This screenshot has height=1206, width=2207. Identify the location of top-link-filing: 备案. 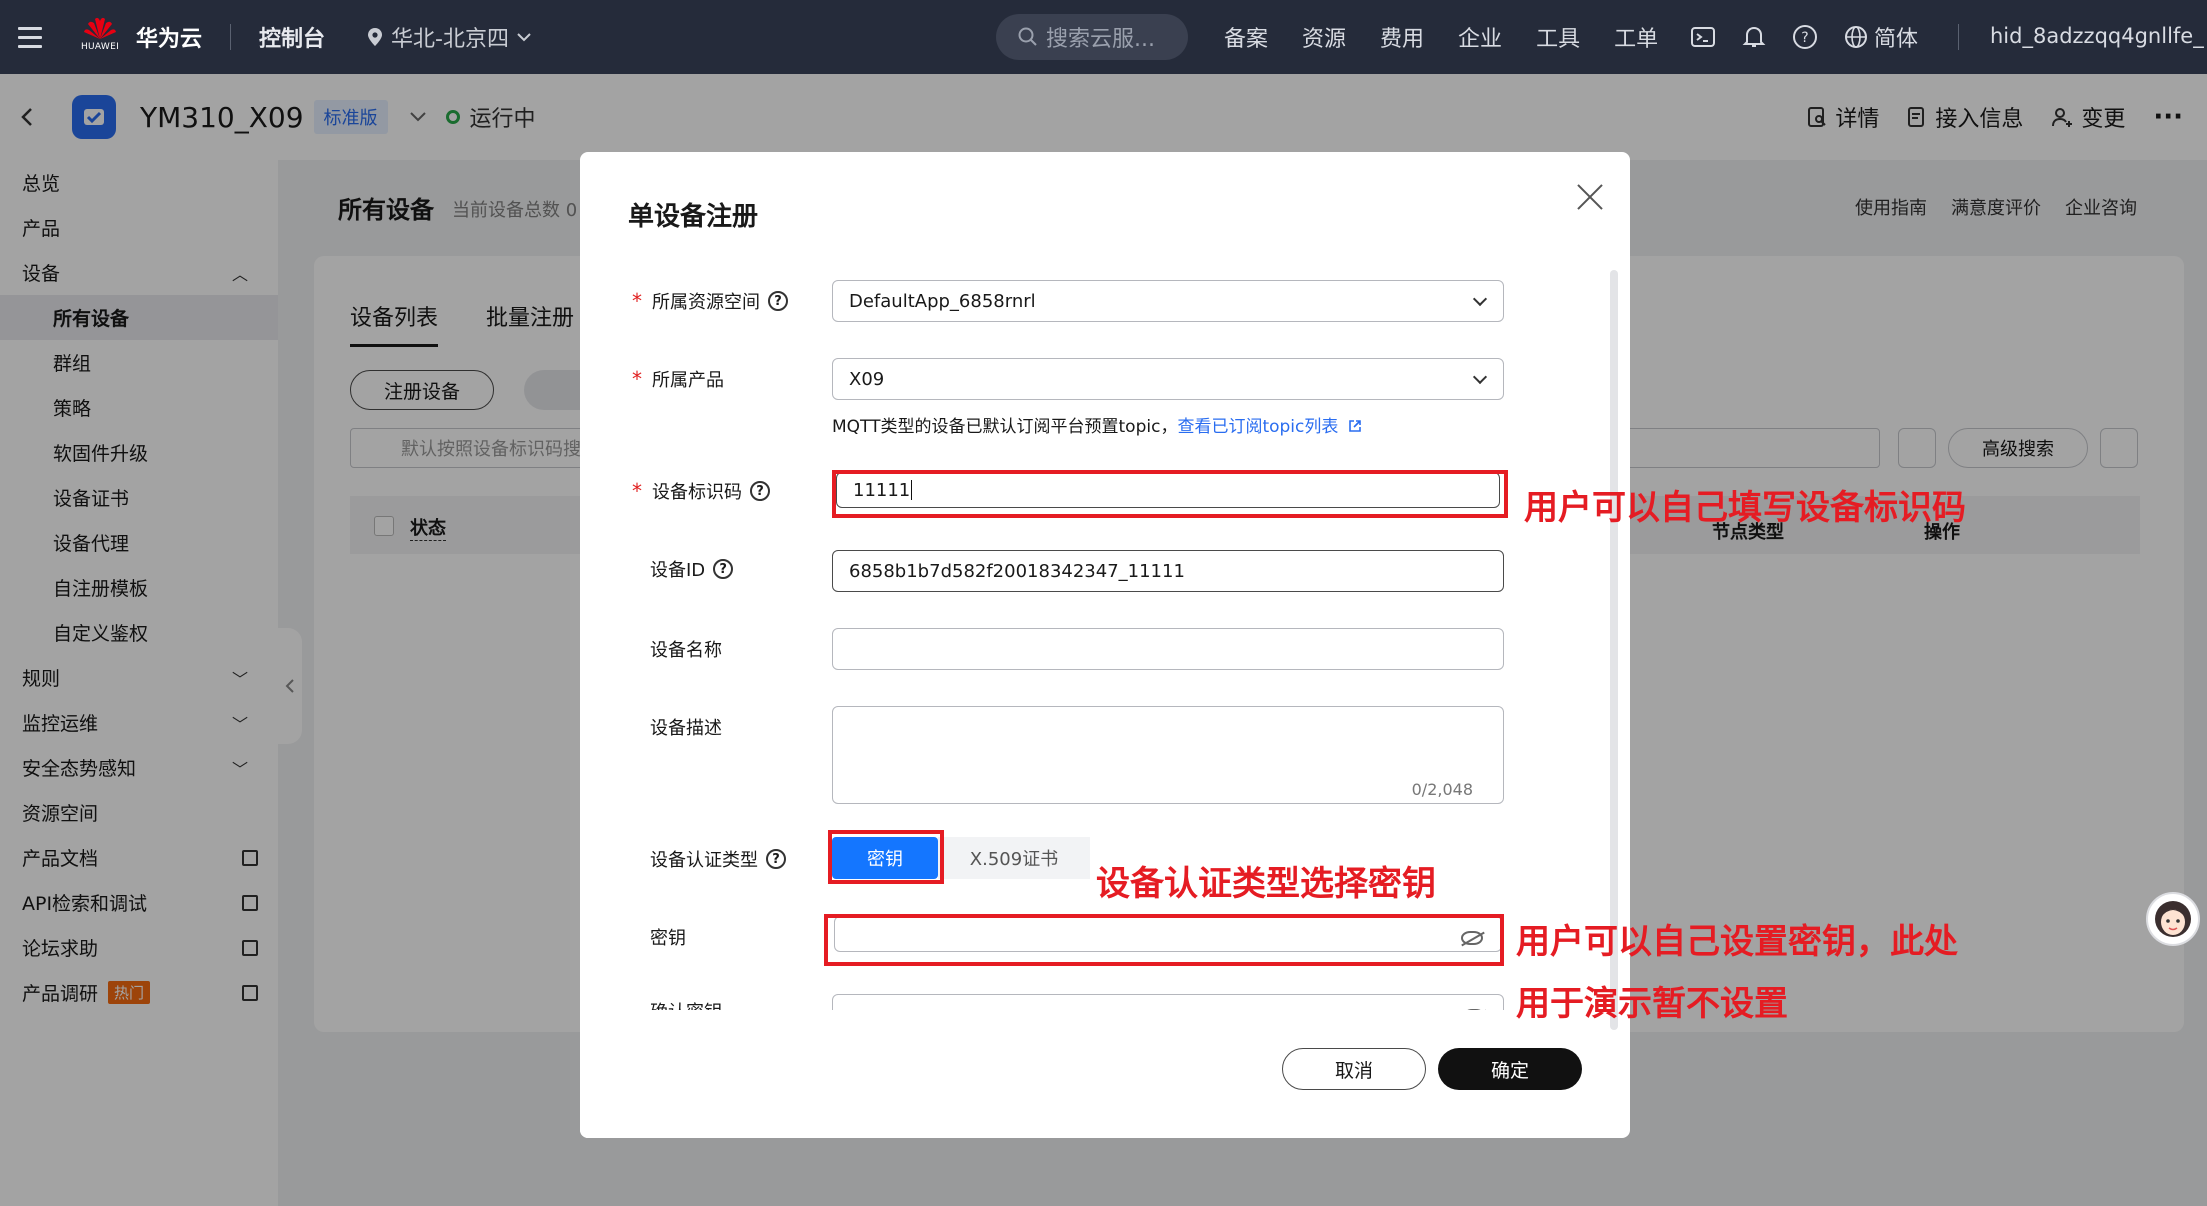
(1246, 37).